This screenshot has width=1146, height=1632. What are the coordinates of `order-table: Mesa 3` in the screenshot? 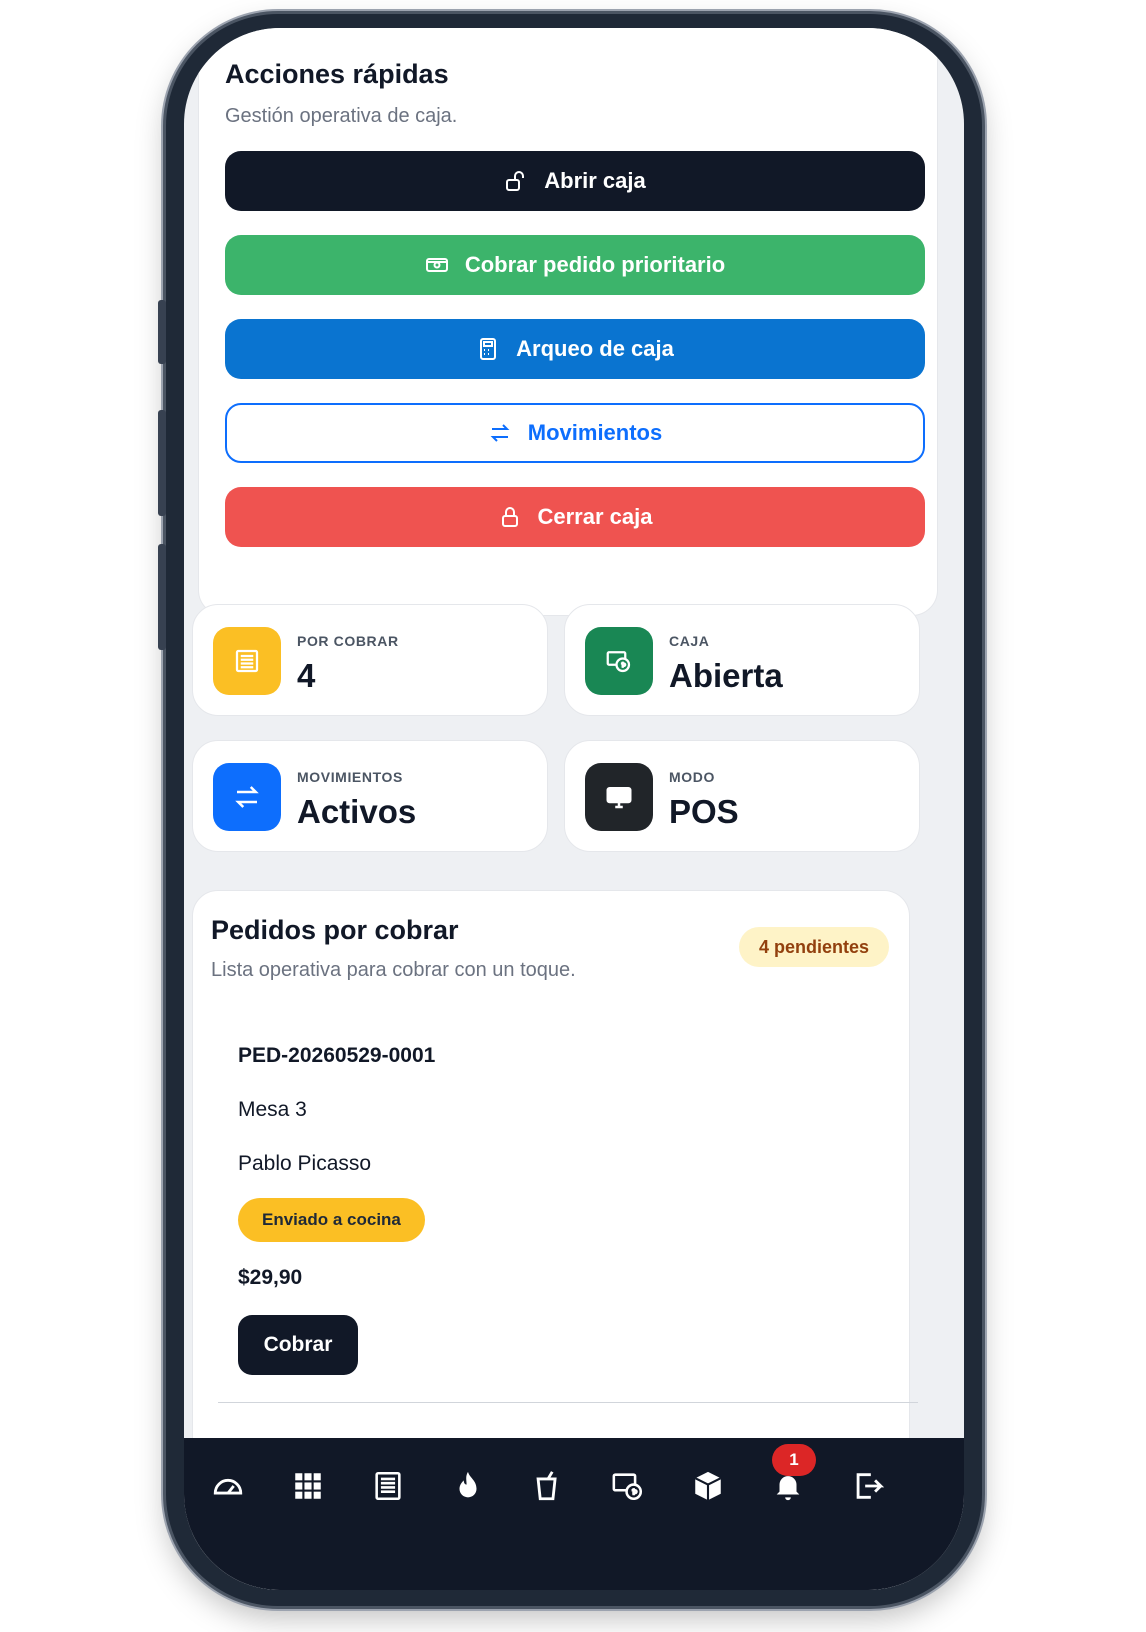 It's located at (272, 1109).